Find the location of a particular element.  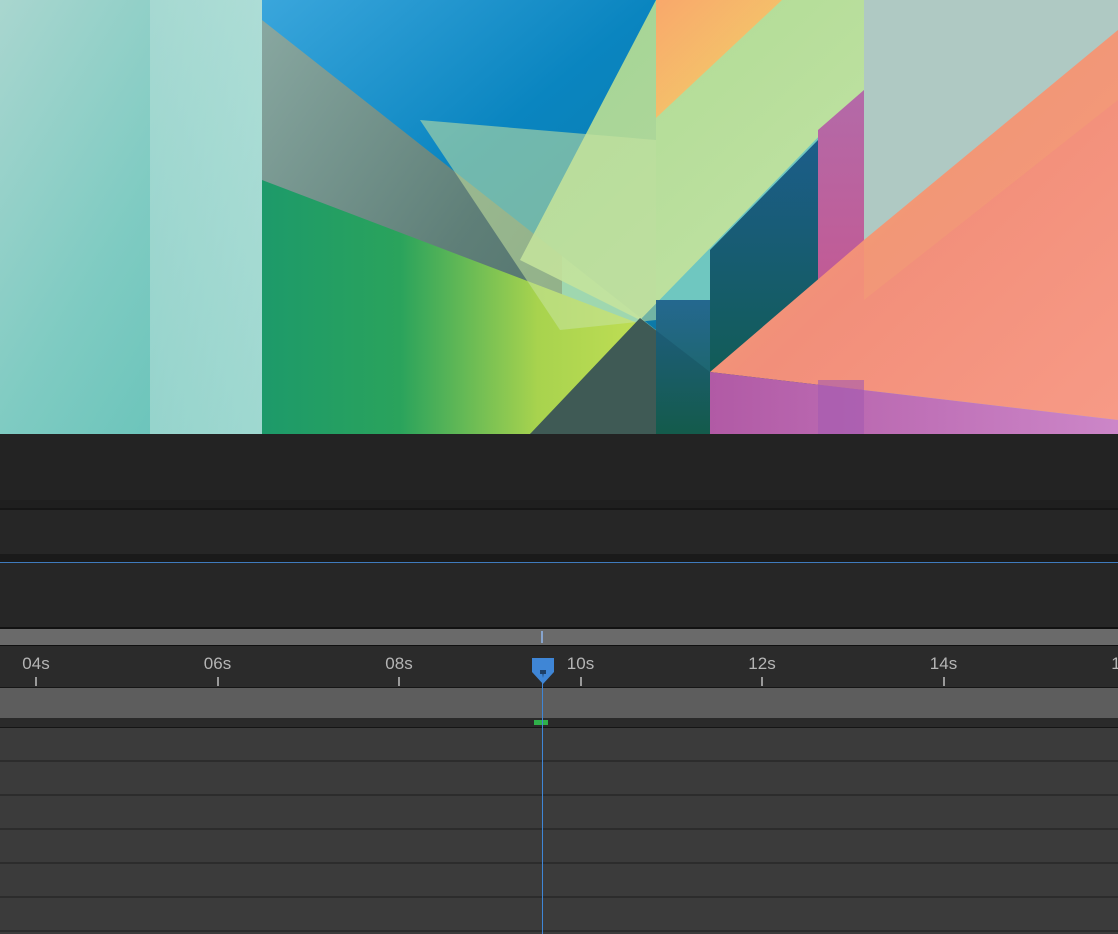

ruler-label-08s: 08s is located at coordinates (399, 663).